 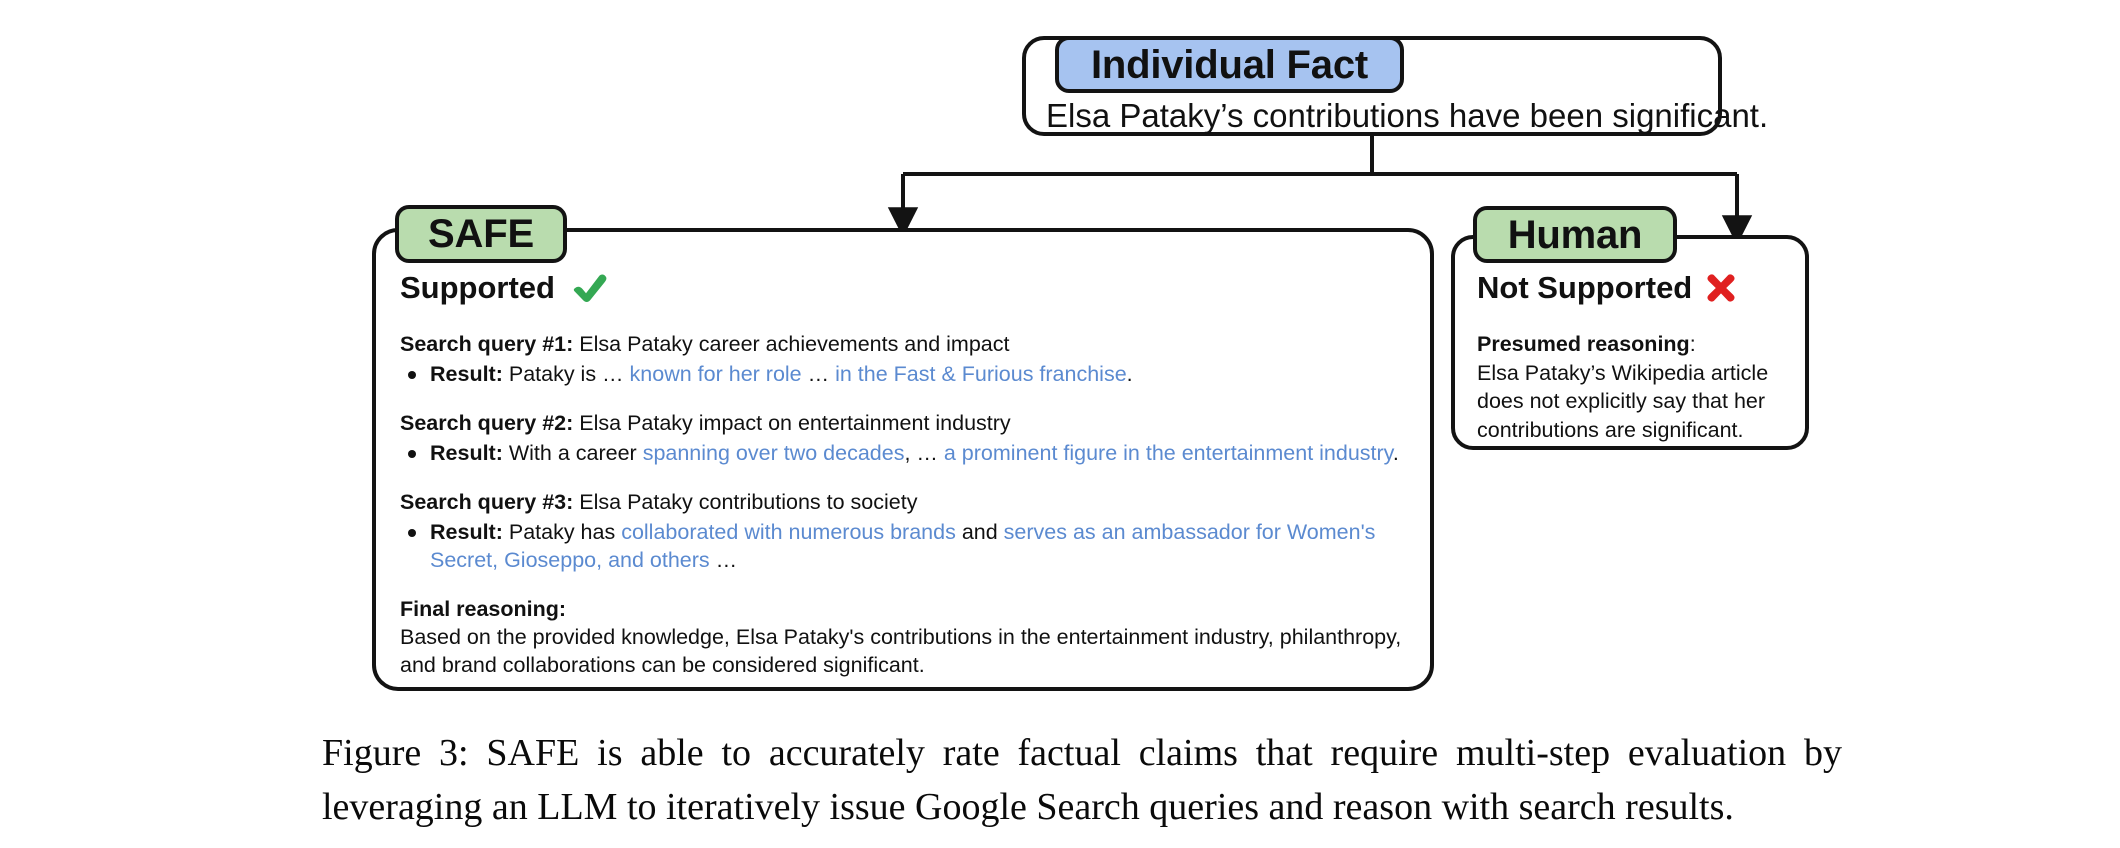 What do you see at coordinates (788, 531) in the screenshot?
I see `source-snippet: collaborated with numerous brands` at bounding box center [788, 531].